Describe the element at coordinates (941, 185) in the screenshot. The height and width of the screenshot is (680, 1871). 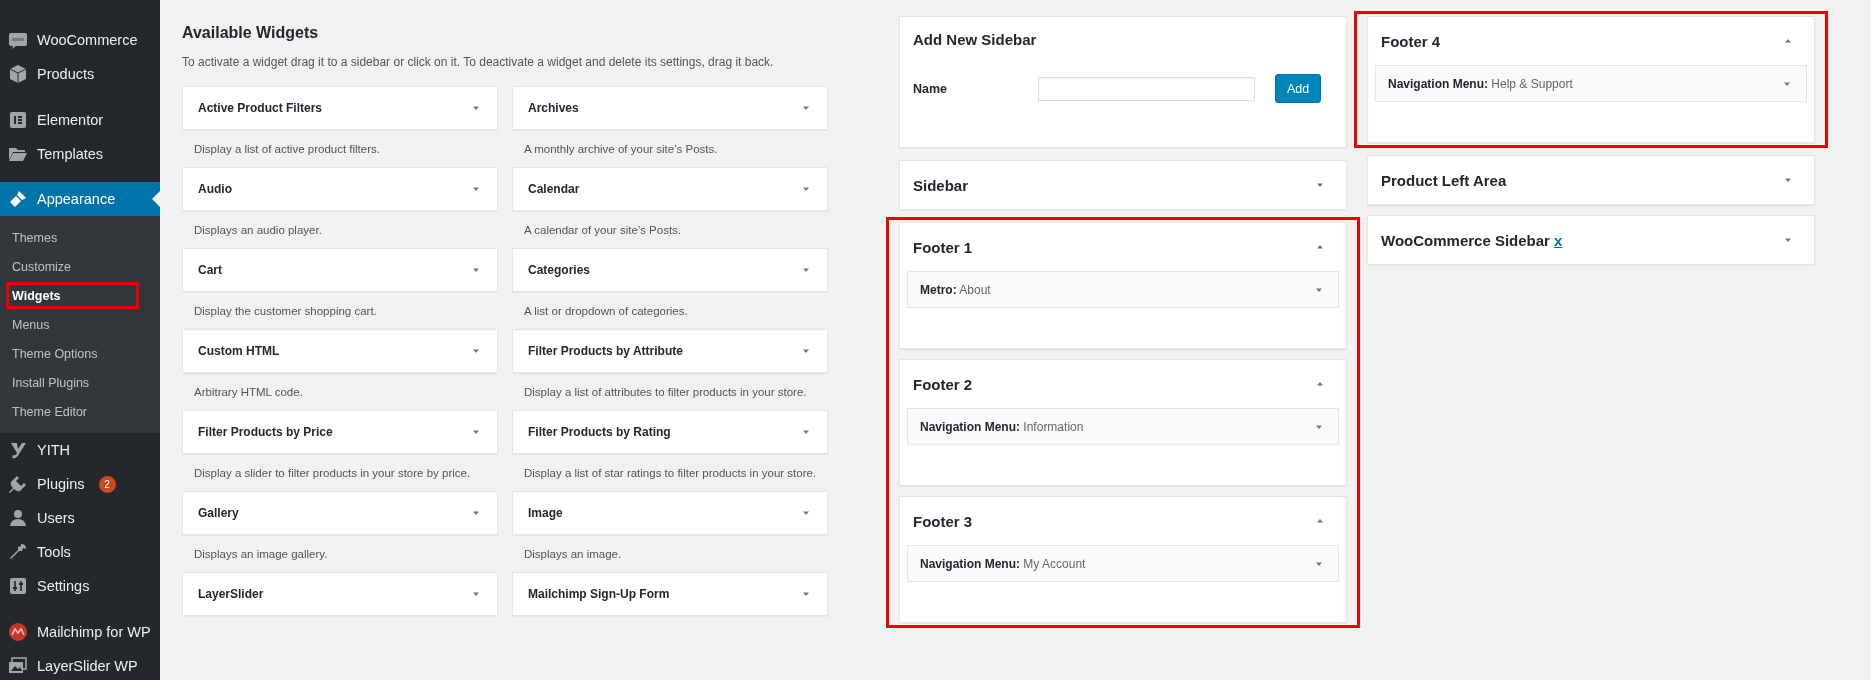
I see `sidebar-title: Sidebar` at that location.